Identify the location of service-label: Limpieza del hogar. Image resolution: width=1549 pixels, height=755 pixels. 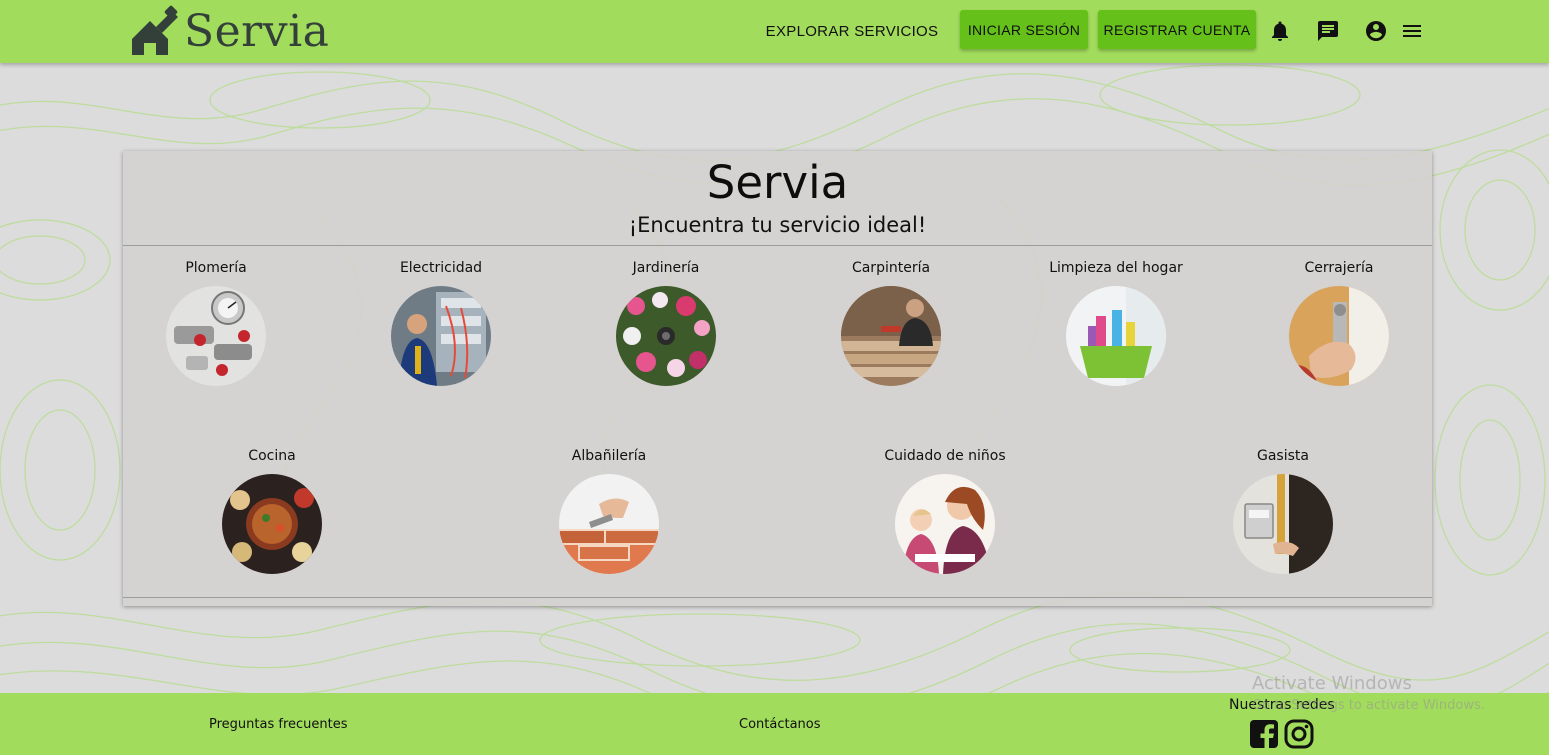
(1116, 268).